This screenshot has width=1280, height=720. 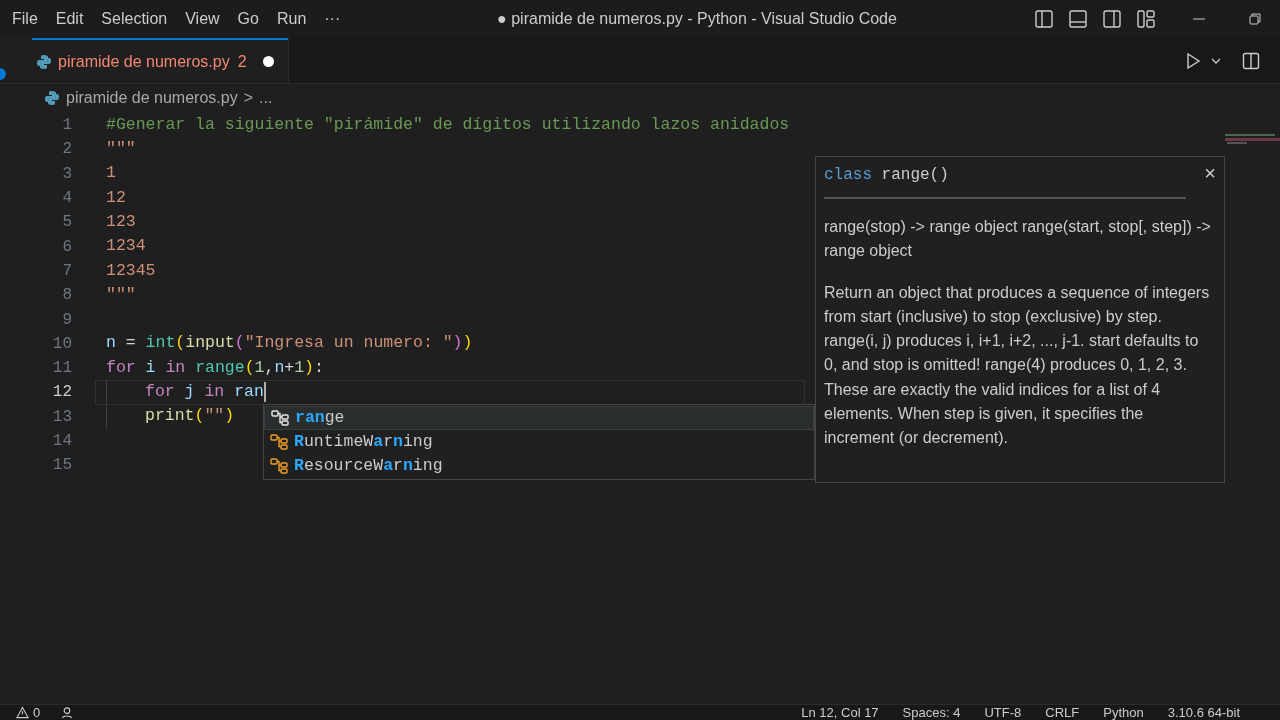 I want to click on warning-count: 0, so click(x=37, y=712).